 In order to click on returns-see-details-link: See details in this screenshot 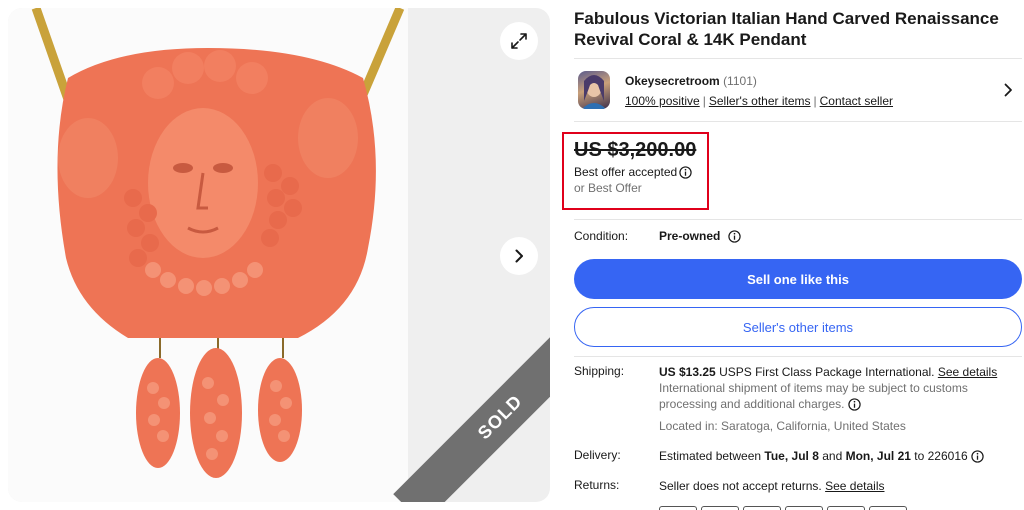, I will do `click(854, 486)`.